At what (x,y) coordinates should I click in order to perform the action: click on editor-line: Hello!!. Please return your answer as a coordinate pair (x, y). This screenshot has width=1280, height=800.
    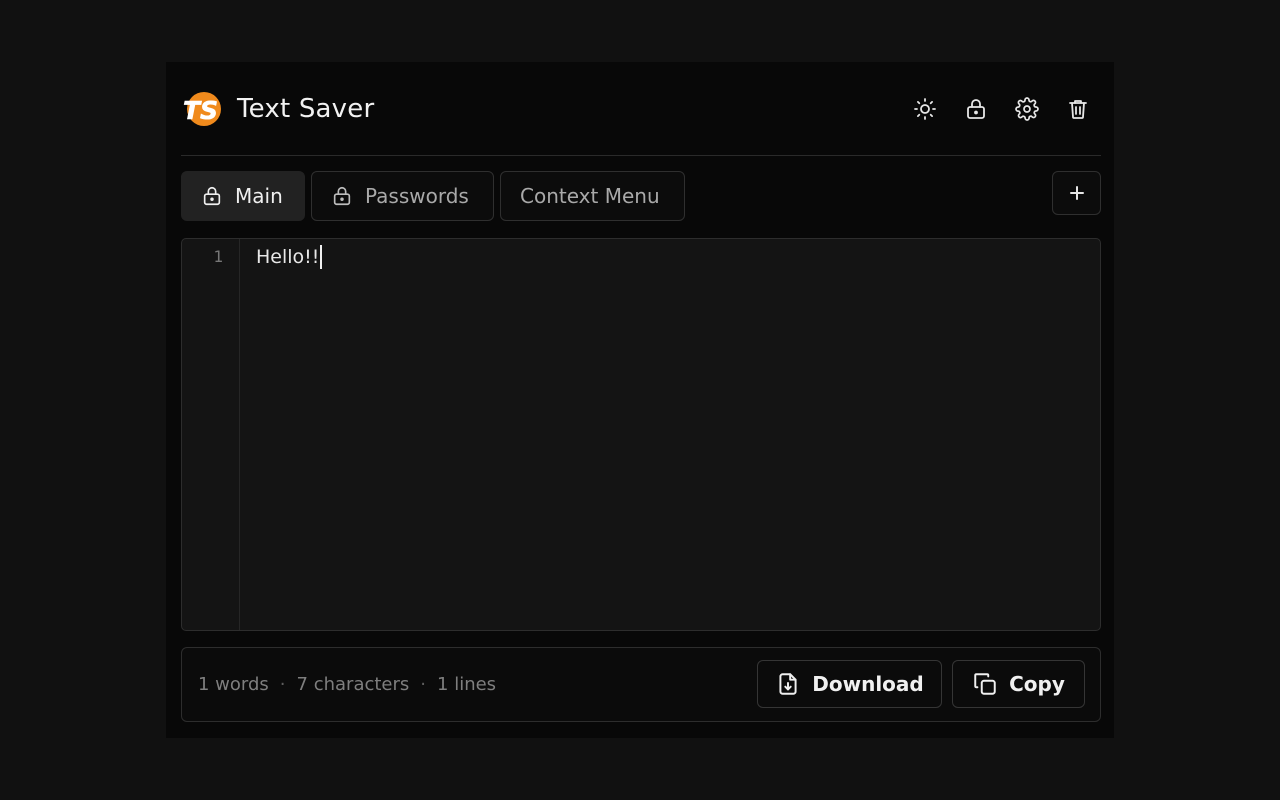
    Looking at the image, I should click on (289, 257).